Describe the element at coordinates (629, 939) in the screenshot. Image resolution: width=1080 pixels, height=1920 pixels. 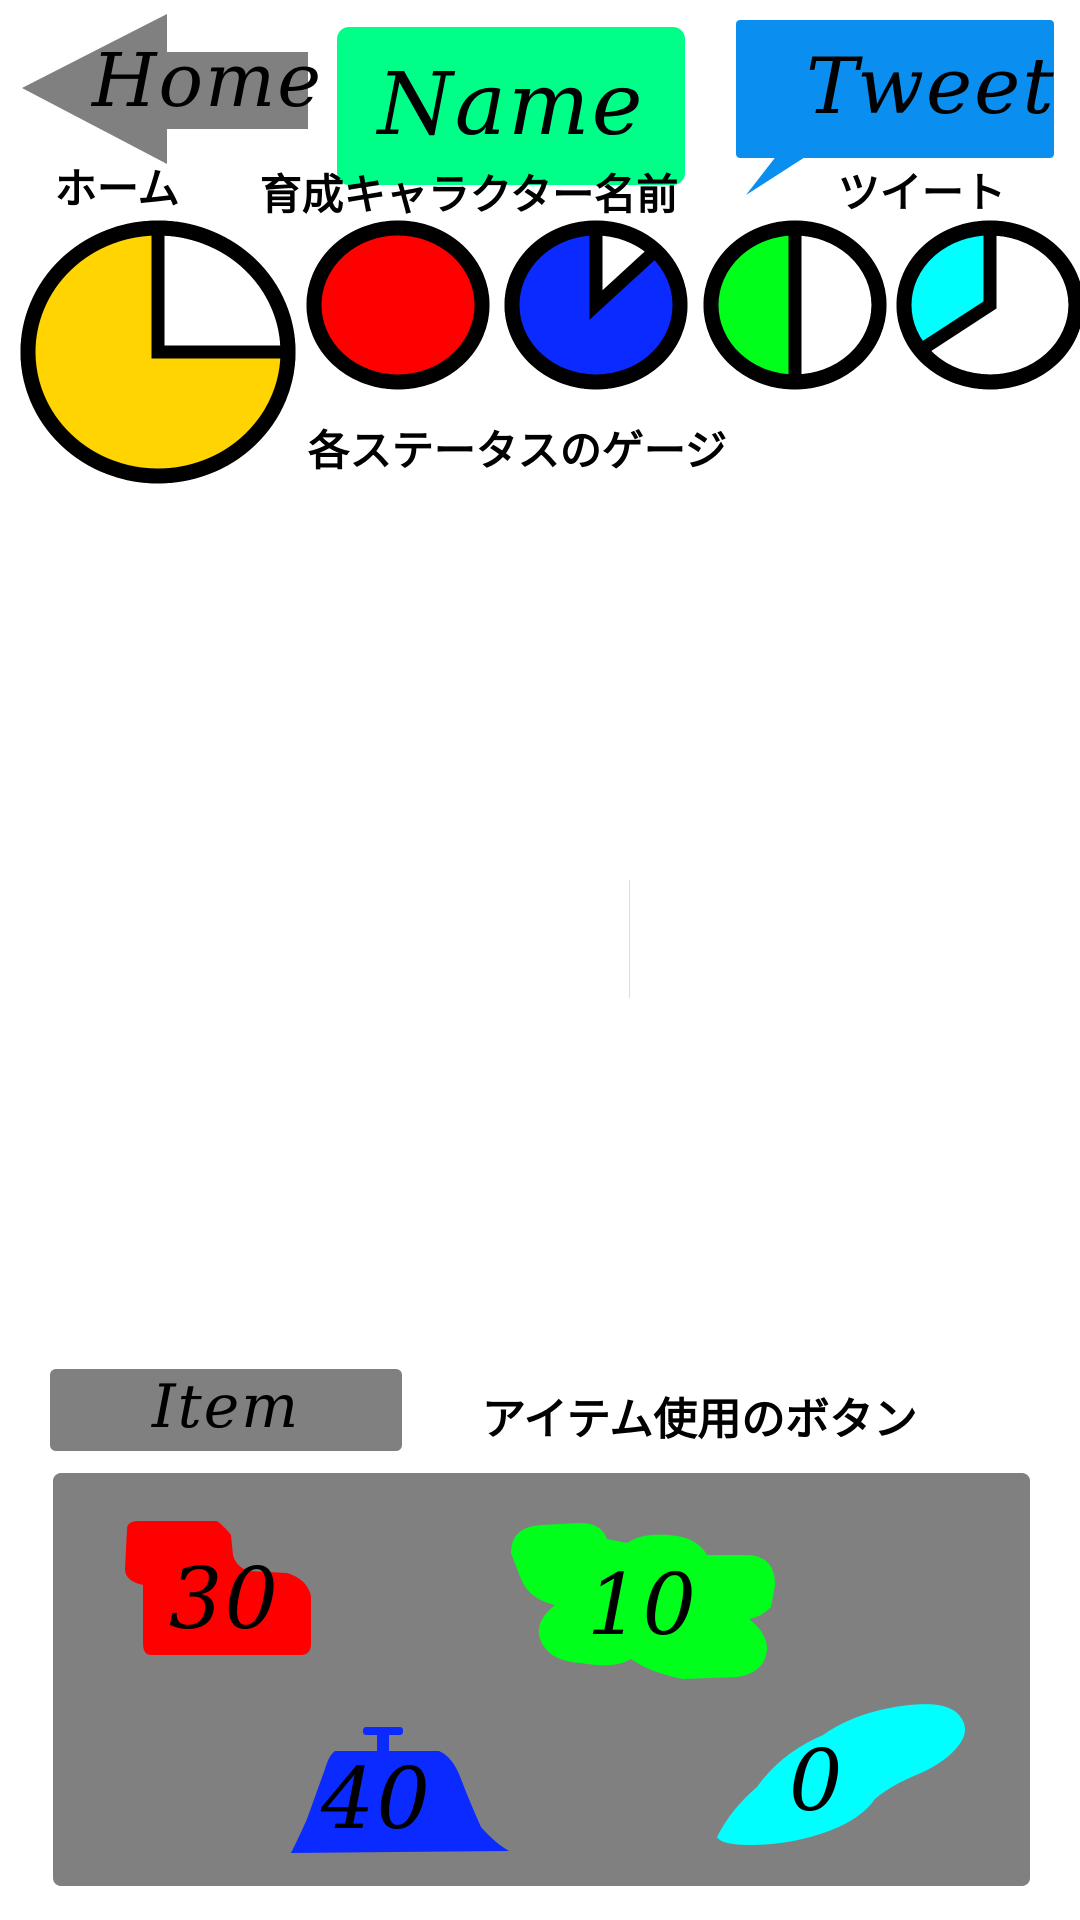
I see `divider` at that location.